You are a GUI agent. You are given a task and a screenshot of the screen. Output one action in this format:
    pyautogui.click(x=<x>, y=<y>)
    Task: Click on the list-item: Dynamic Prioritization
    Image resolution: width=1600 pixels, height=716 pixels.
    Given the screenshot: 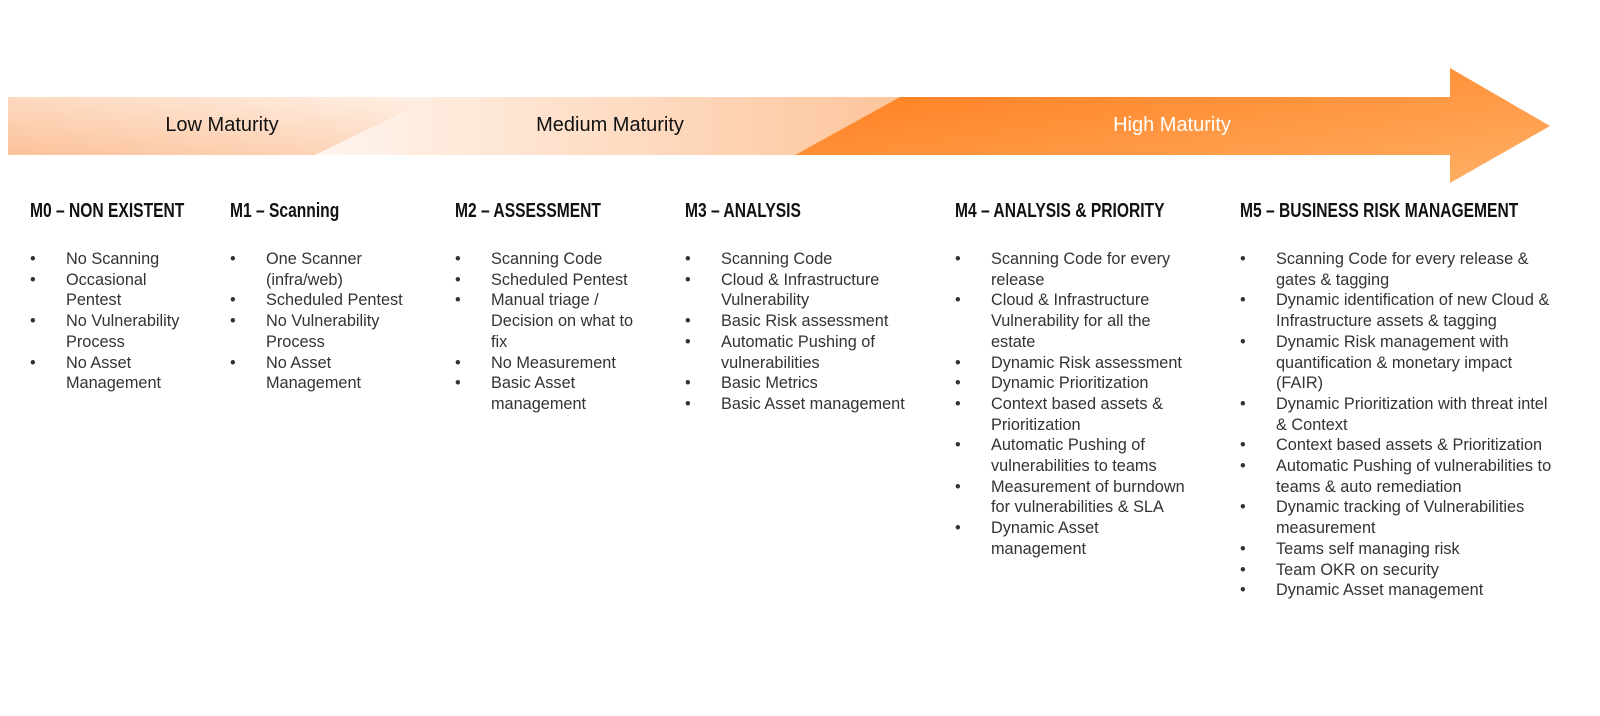 What is the action you would take?
    pyautogui.click(x=1075, y=383)
    